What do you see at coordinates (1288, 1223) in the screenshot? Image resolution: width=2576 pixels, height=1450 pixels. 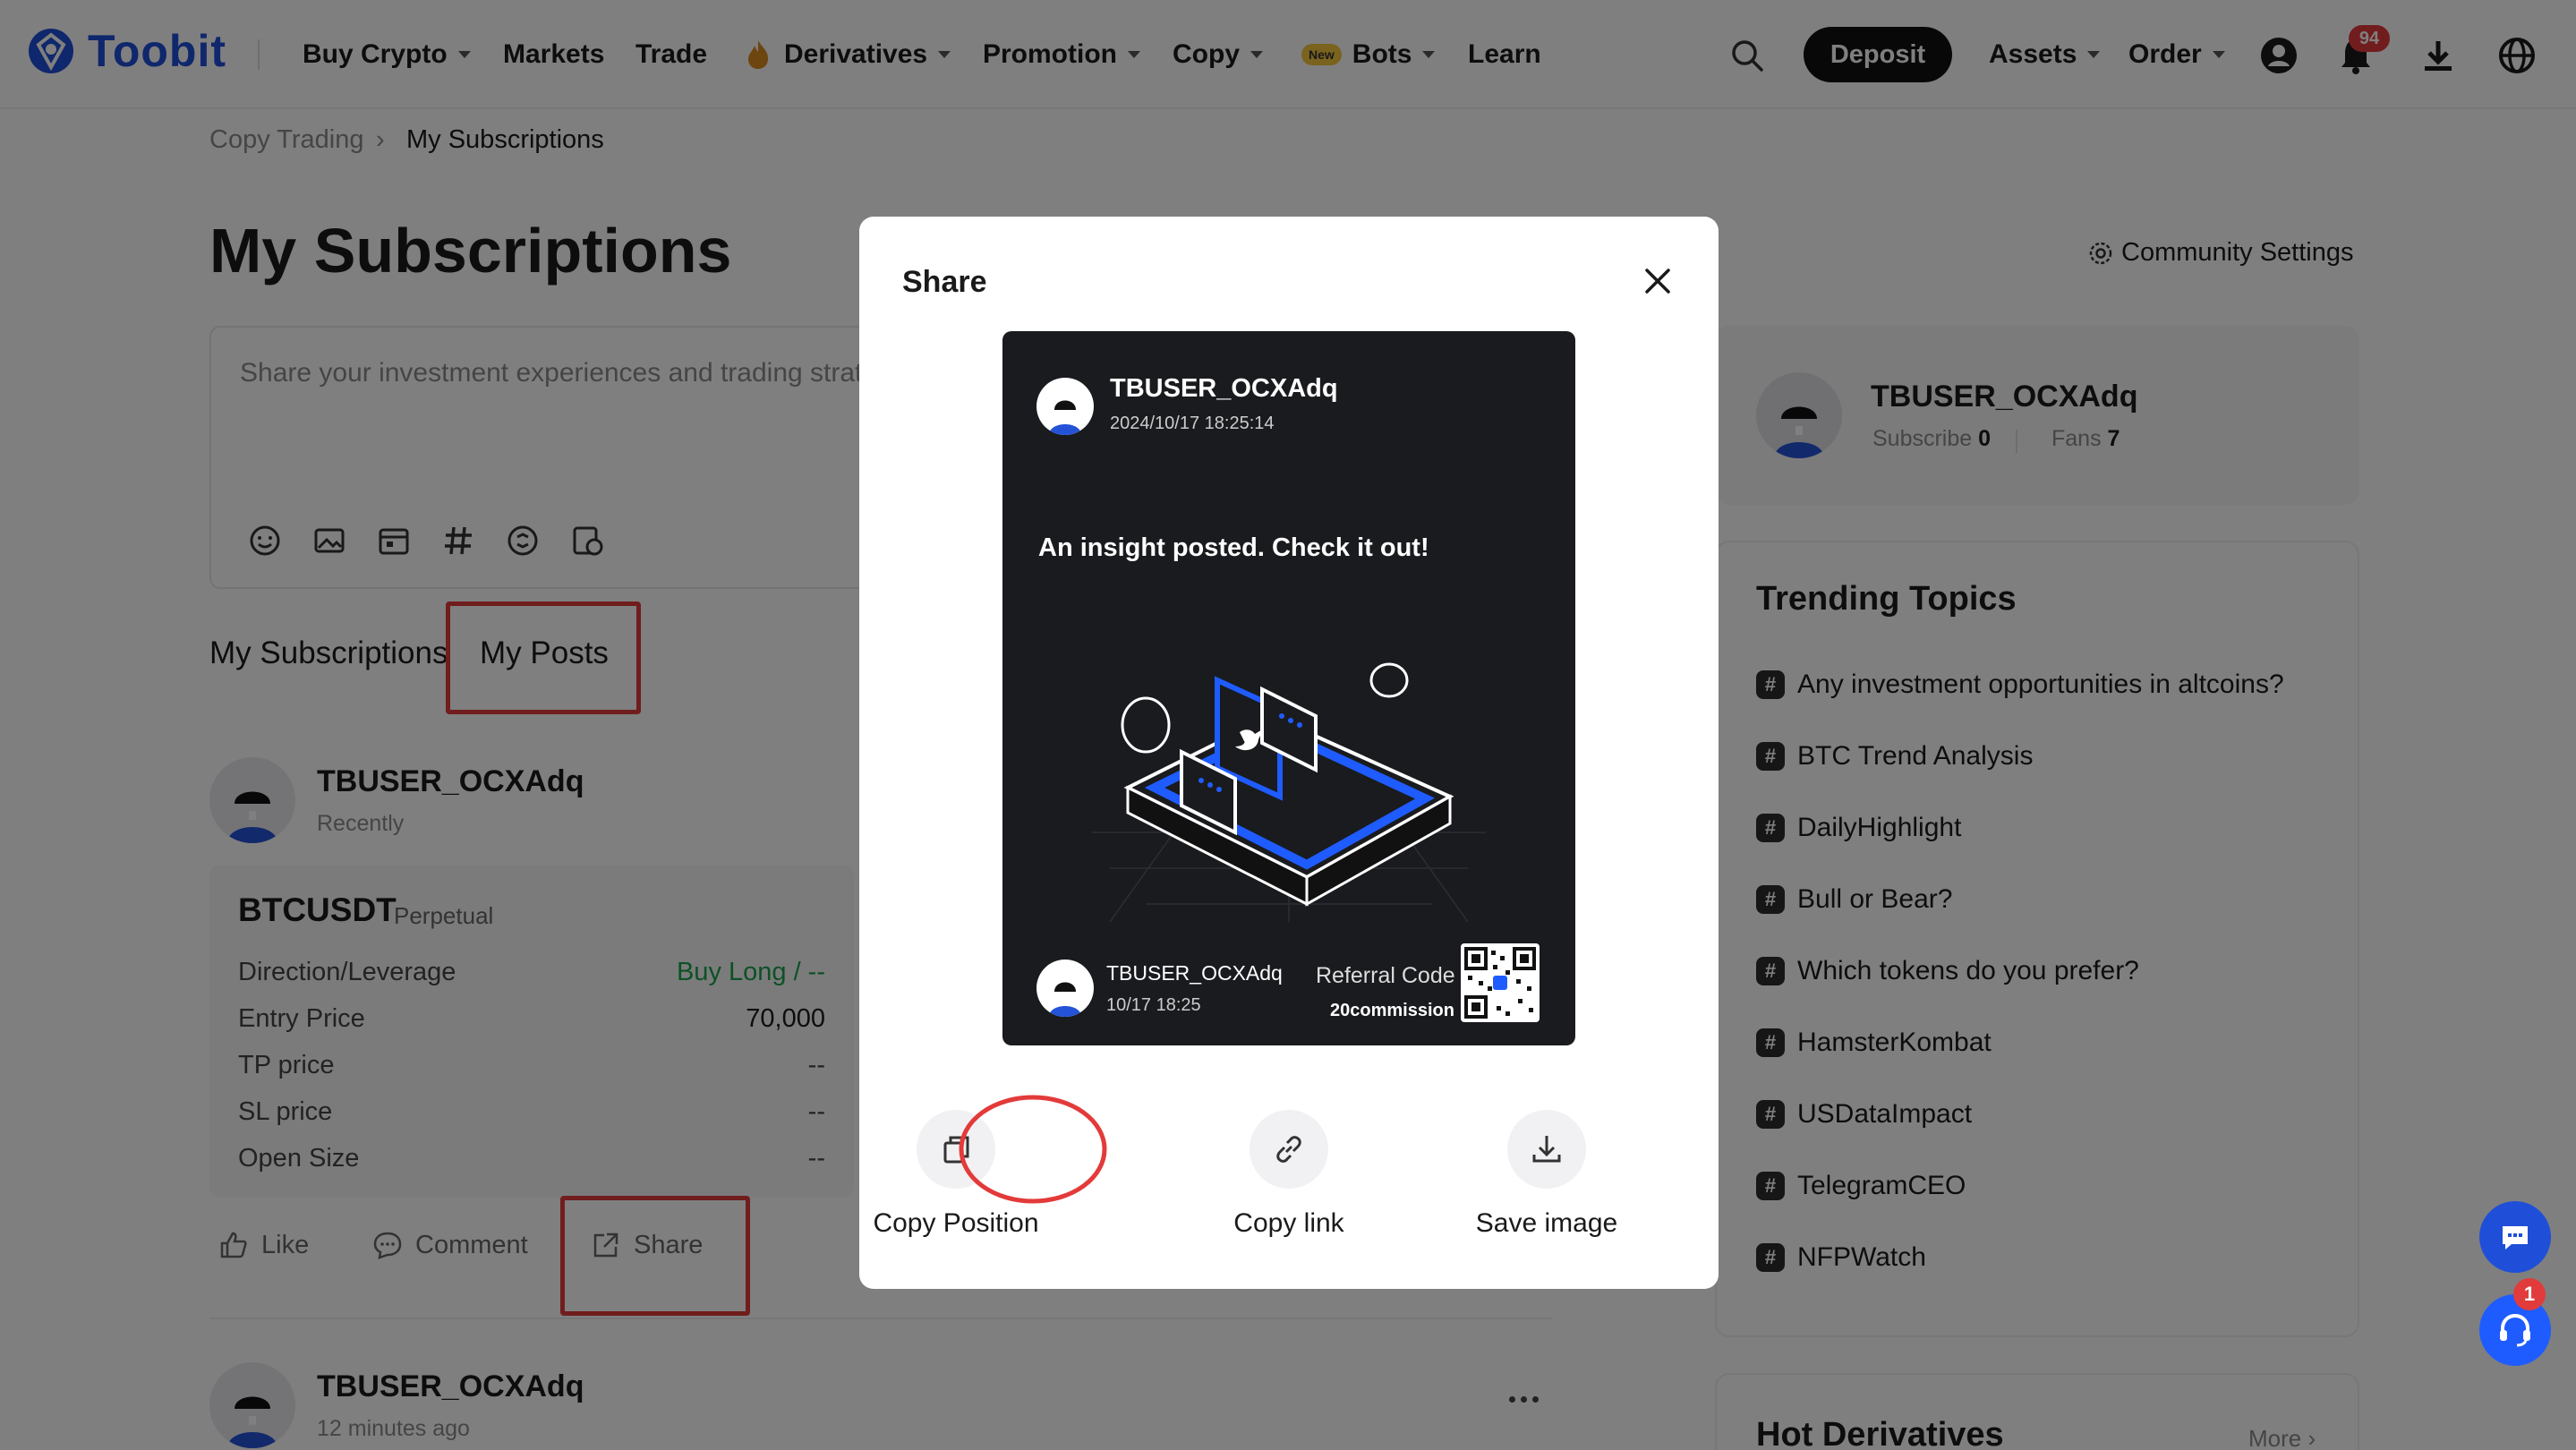 I see `copy-link-label: Copy link` at bounding box center [1288, 1223].